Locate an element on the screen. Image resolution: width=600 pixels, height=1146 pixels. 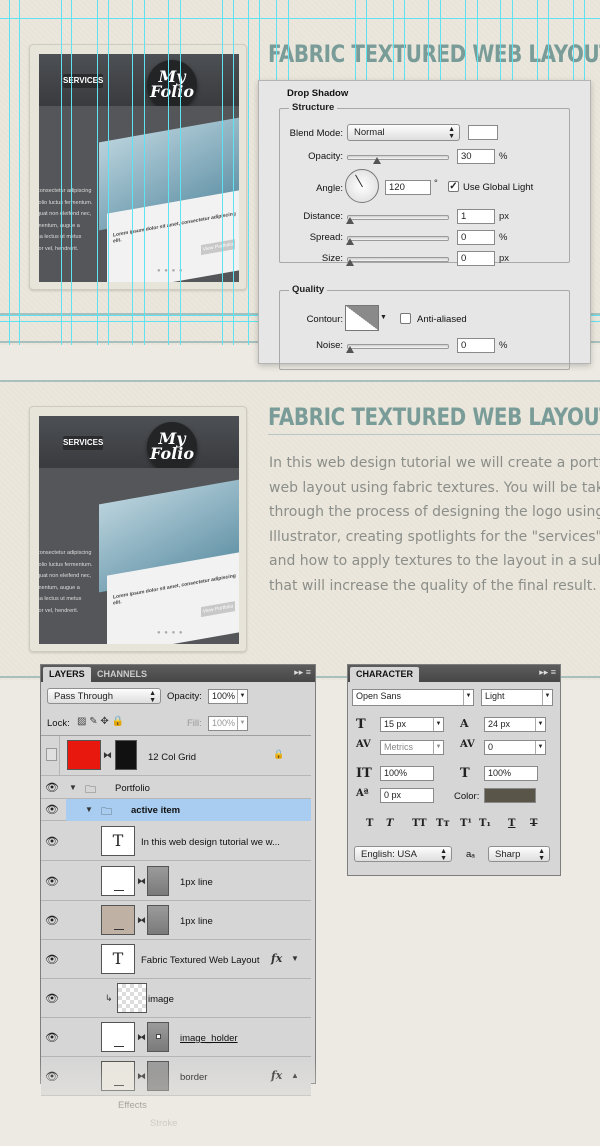
small-caps-button: Tт is located at coordinates (443, 823).